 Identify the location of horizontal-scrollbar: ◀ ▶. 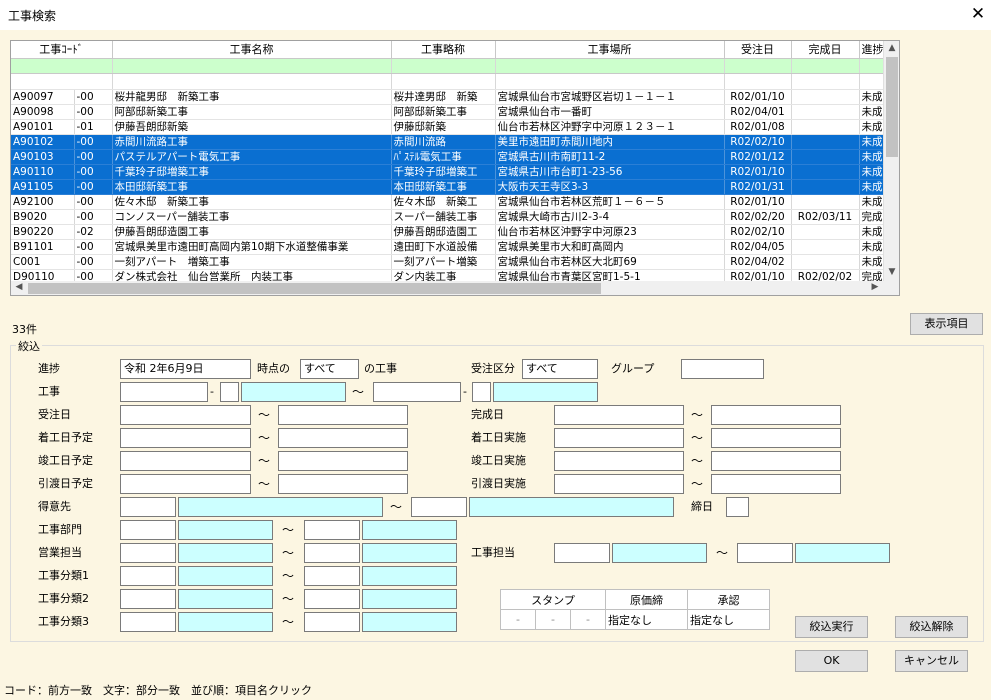
(447, 288).